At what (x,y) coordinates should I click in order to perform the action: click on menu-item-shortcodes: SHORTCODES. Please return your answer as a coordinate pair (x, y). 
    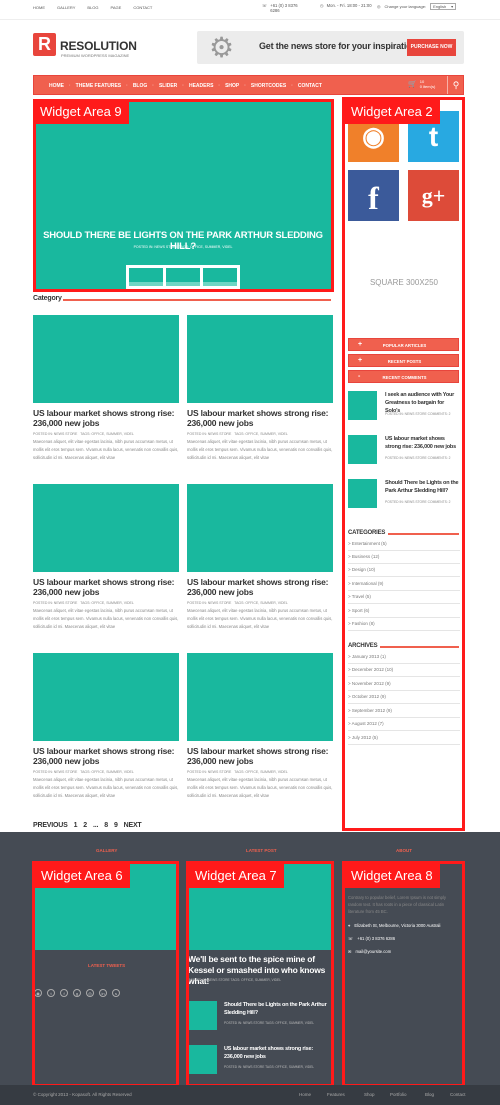
    Looking at the image, I should click on (268, 86).